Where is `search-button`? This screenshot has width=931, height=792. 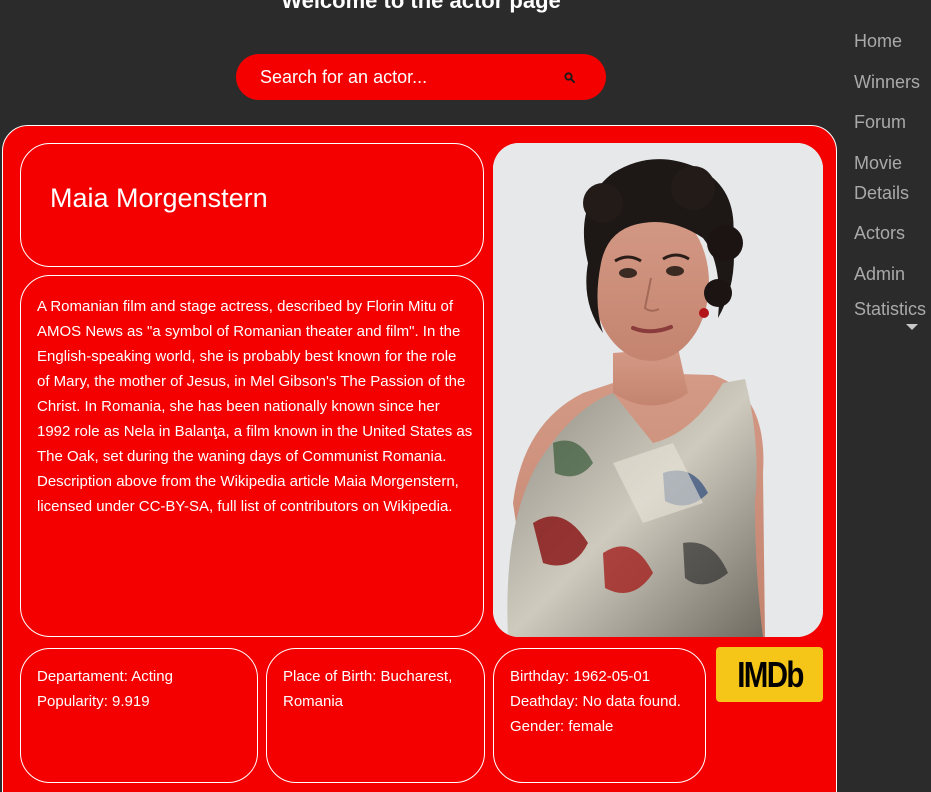 search-button is located at coordinates (569, 77).